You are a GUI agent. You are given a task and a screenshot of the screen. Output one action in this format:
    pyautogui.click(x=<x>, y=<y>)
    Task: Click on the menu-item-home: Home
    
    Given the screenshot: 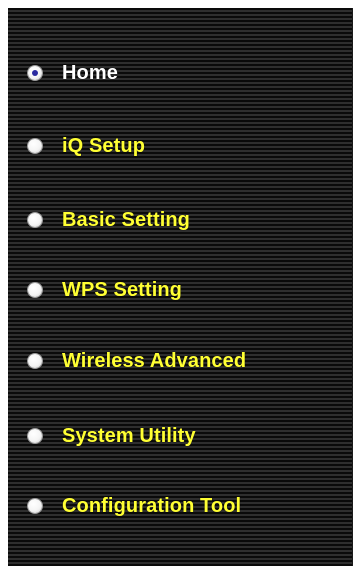 What is the action you would take?
    pyautogui.click(x=73, y=73)
    